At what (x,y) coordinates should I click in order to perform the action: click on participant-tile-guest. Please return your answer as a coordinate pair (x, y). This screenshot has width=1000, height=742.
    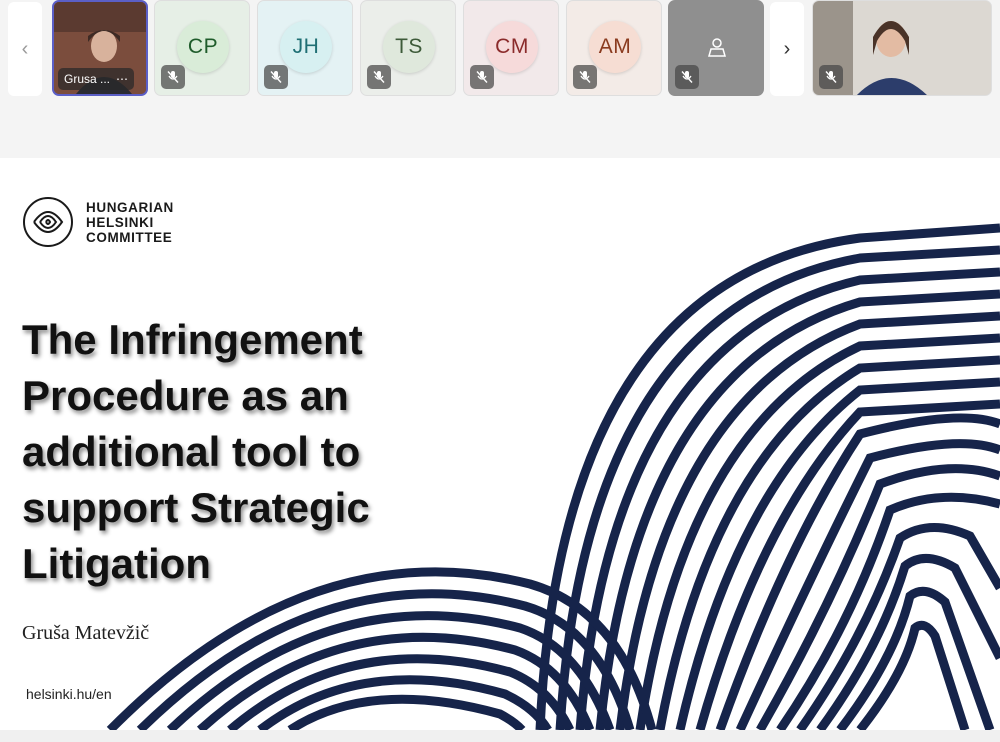
    Looking at the image, I should click on (716, 48).